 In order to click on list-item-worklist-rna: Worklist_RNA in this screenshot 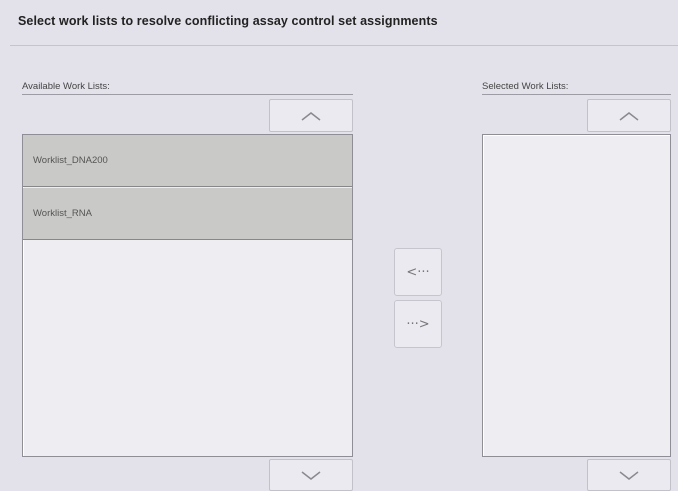, I will do `click(187, 214)`.